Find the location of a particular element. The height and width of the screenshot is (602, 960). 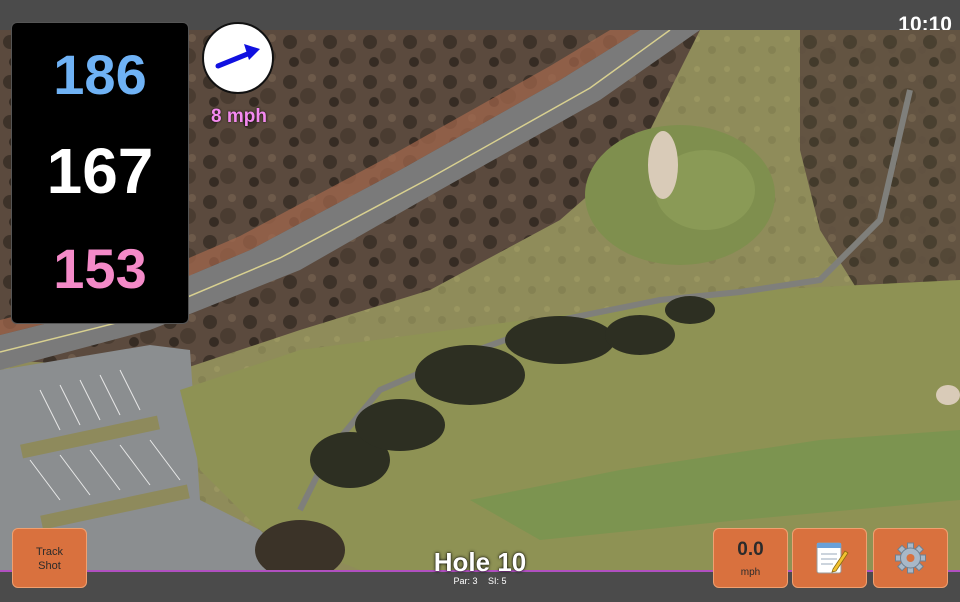

track-shot-label-line2: Shot is located at coordinates (49, 566).